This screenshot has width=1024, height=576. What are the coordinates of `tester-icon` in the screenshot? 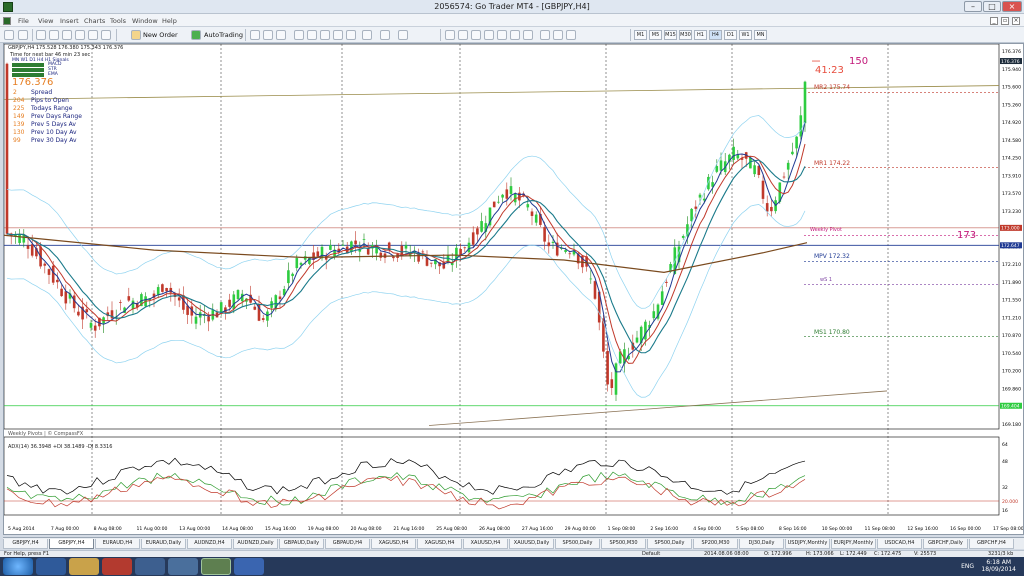 It's located at (93, 35).